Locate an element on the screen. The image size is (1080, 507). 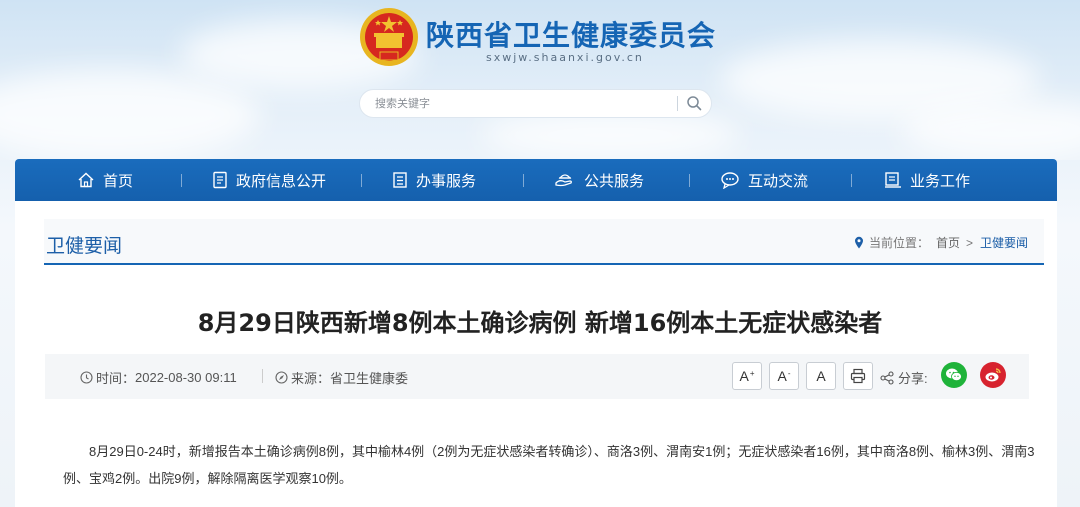
font-increase-button: A + is located at coordinates (747, 376).